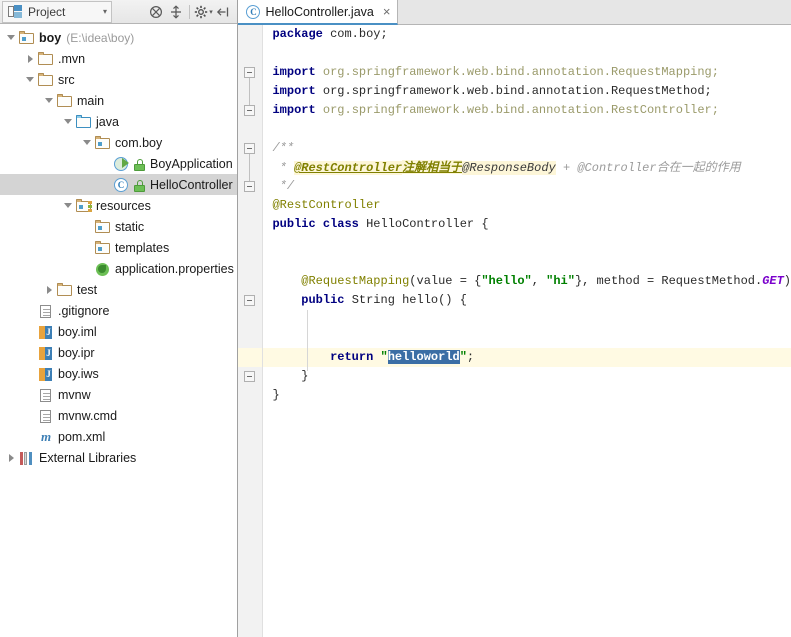  I want to click on code-token: import, so click(297, 110).